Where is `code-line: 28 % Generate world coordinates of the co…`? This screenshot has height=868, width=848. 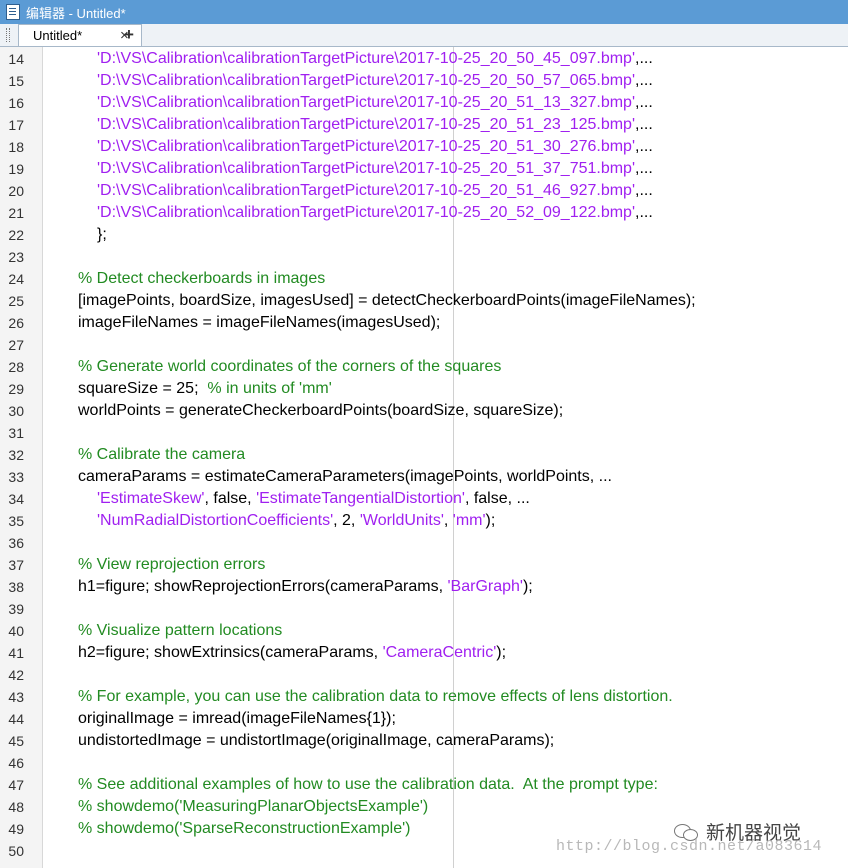
code-line: 28 % Generate world coordinates of the co… is located at coordinates (424, 367).